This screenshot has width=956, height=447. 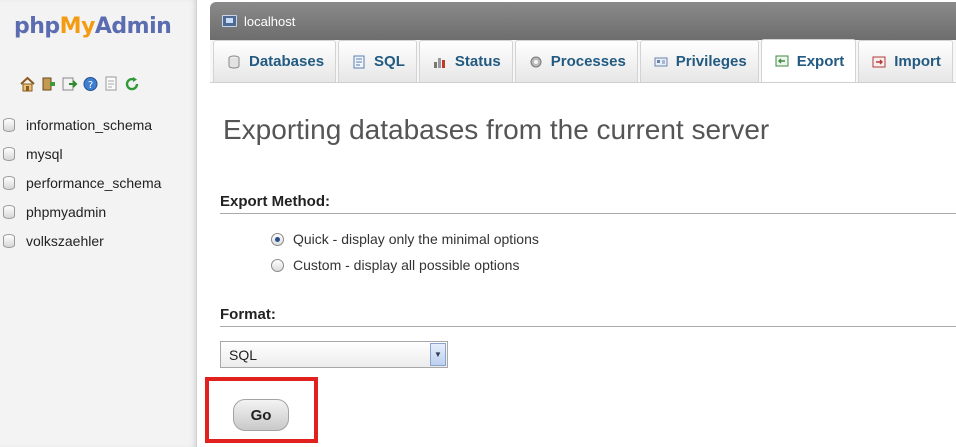 What do you see at coordinates (588, 61) in the screenshot?
I see `tab-label: Processes` at bounding box center [588, 61].